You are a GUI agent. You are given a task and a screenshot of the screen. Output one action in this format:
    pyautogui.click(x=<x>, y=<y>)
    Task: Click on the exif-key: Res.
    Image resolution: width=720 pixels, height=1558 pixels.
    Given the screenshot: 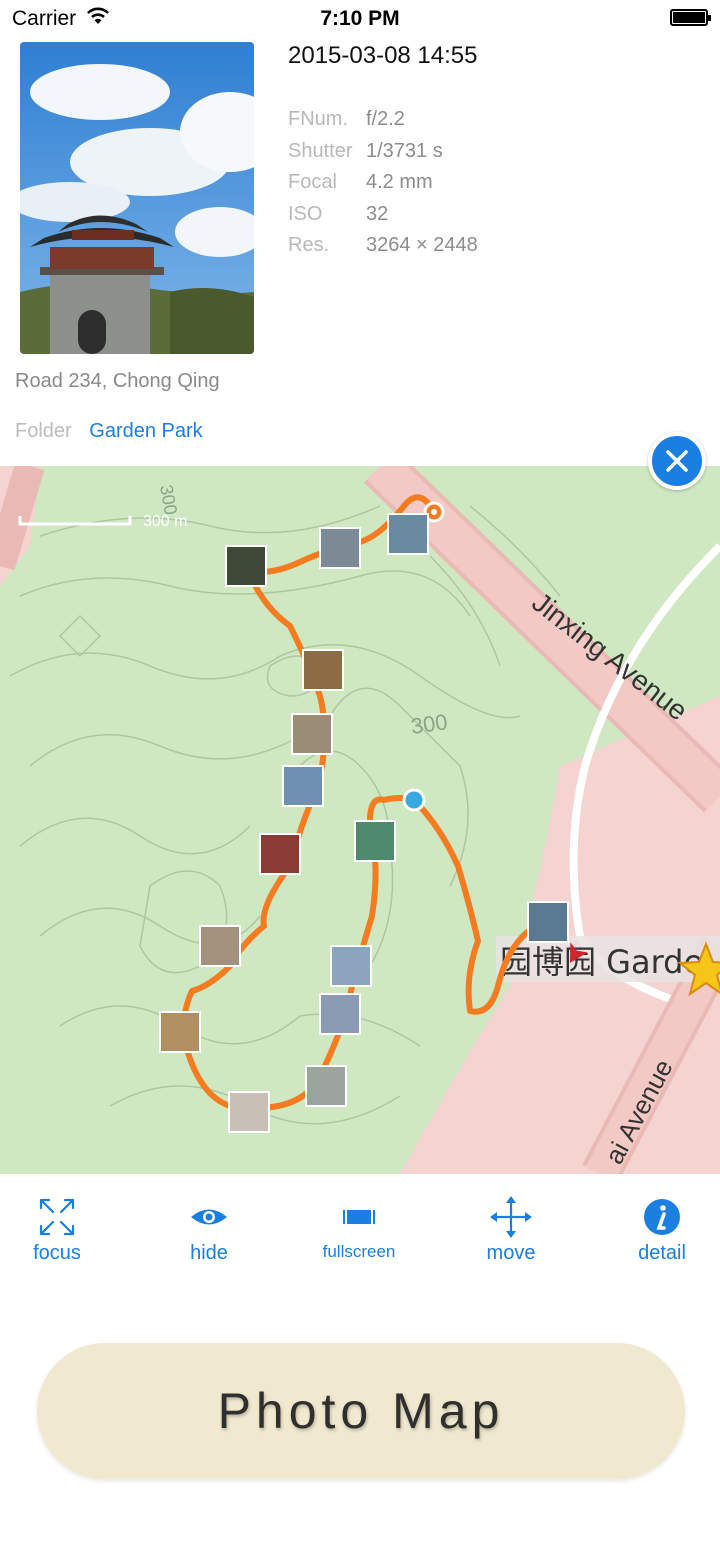 What is the action you would take?
    pyautogui.click(x=309, y=245)
    